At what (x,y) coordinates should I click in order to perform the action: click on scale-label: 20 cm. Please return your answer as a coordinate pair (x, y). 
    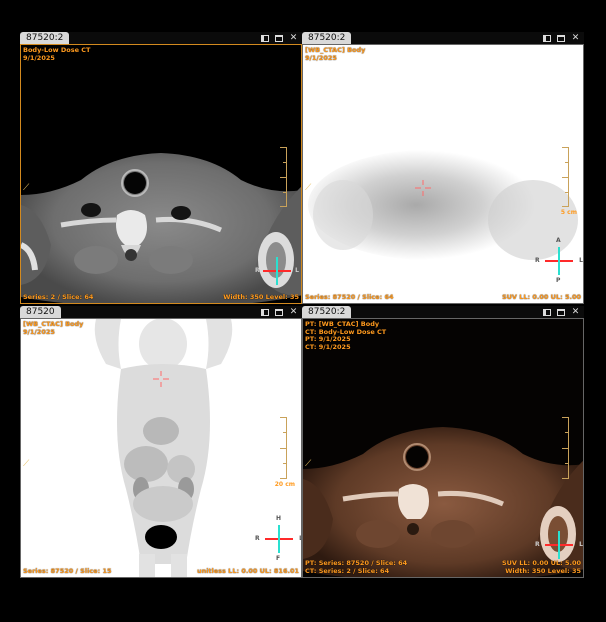
    Looking at the image, I should click on (284, 484).